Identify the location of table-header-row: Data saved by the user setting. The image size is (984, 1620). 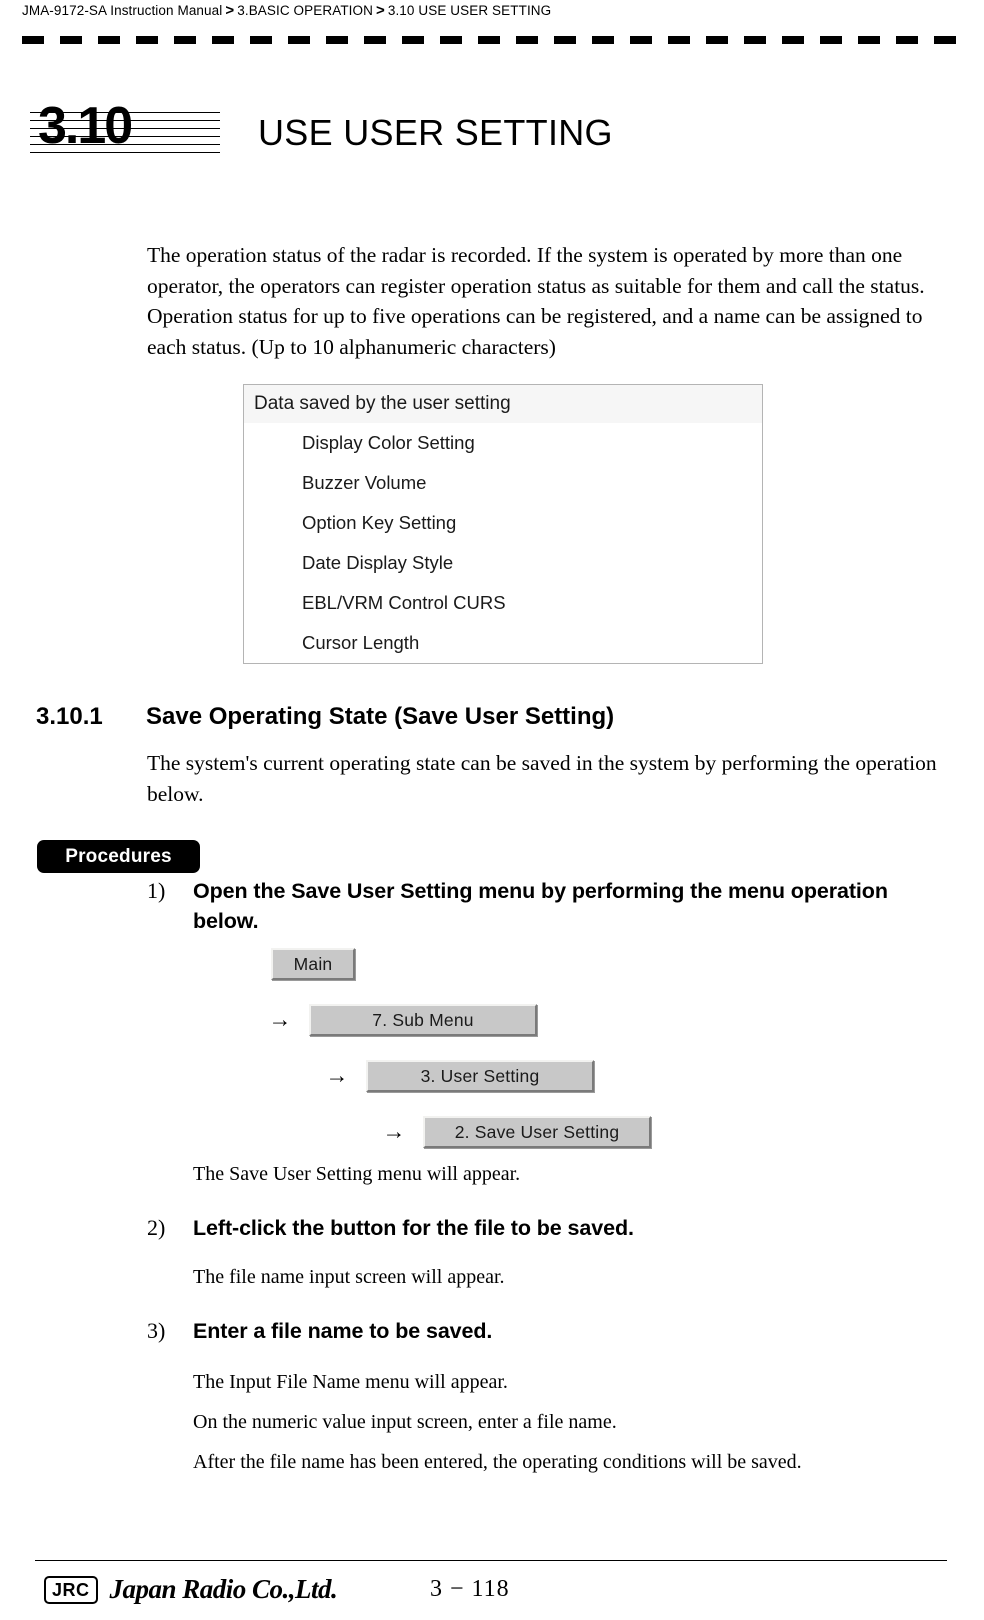
(503, 403).